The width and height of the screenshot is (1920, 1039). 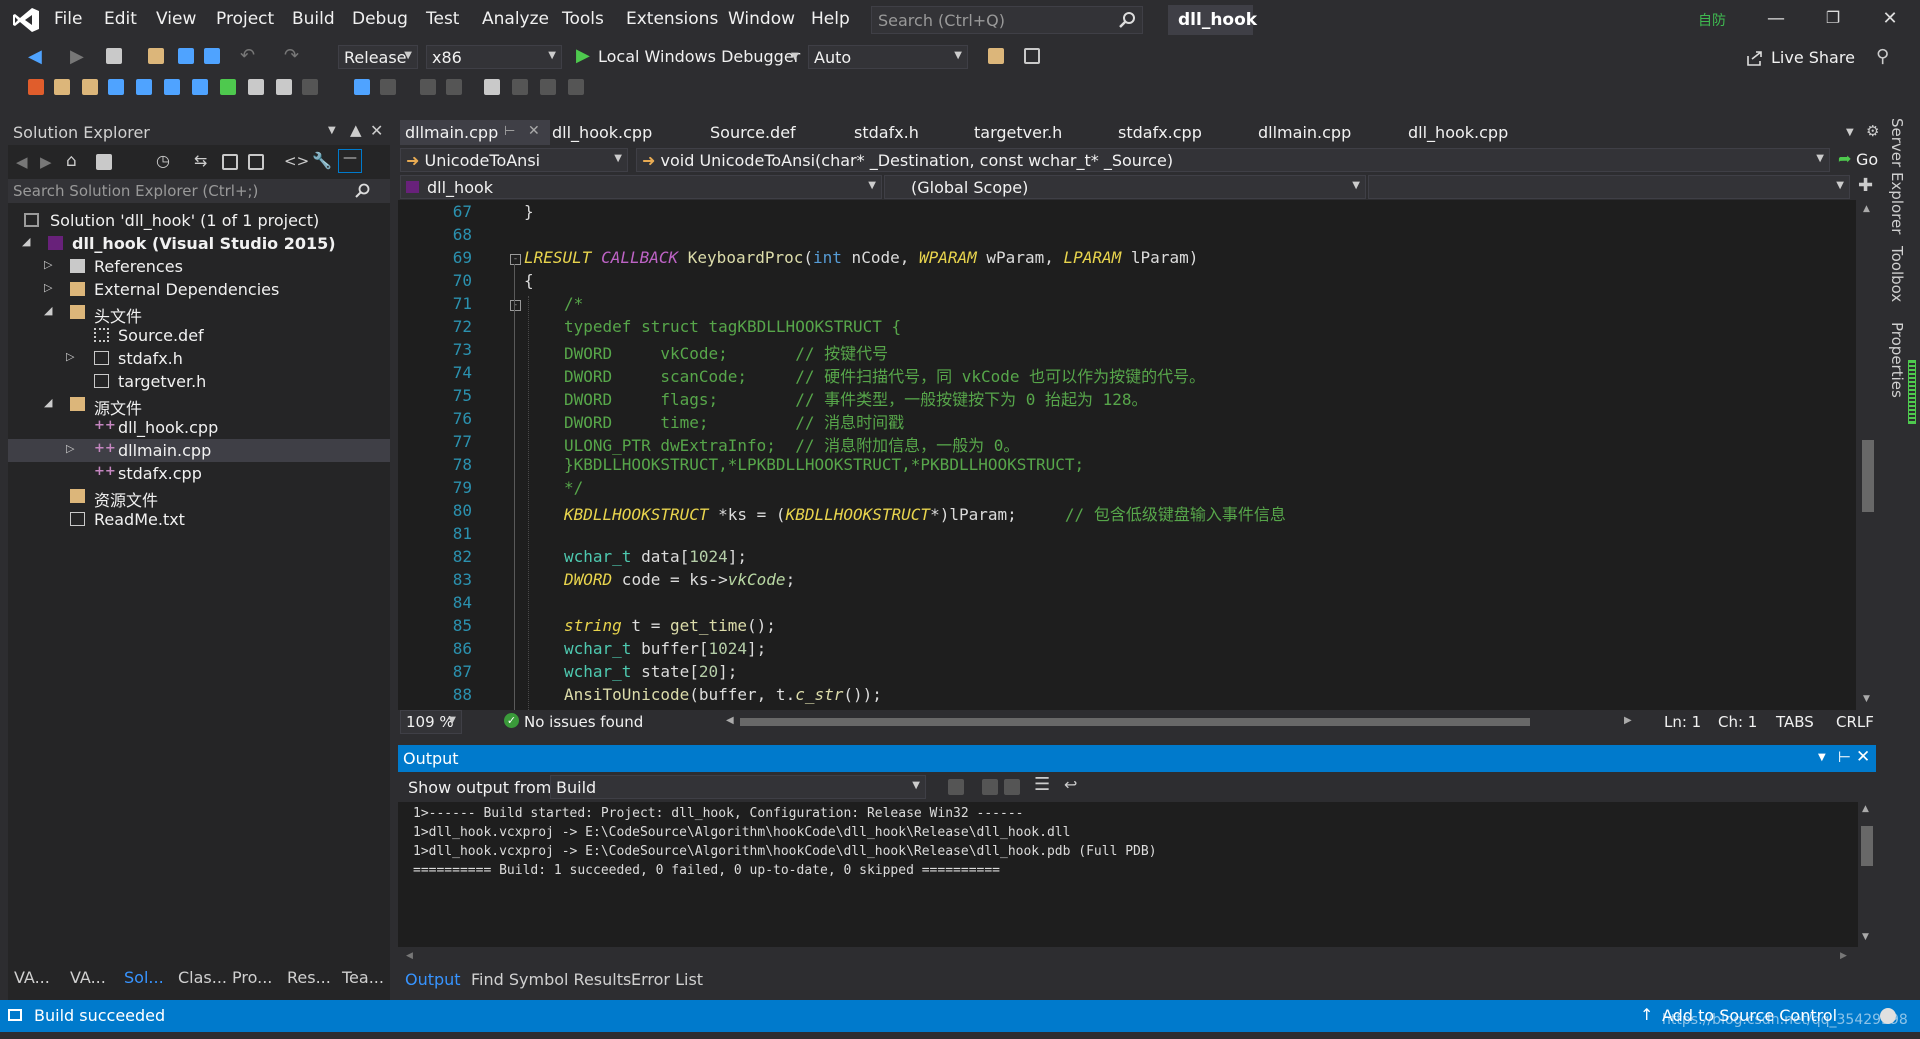 What do you see at coordinates (1844, 757) in the screenshot?
I see `output-pin-icon: ⊢` at bounding box center [1844, 757].